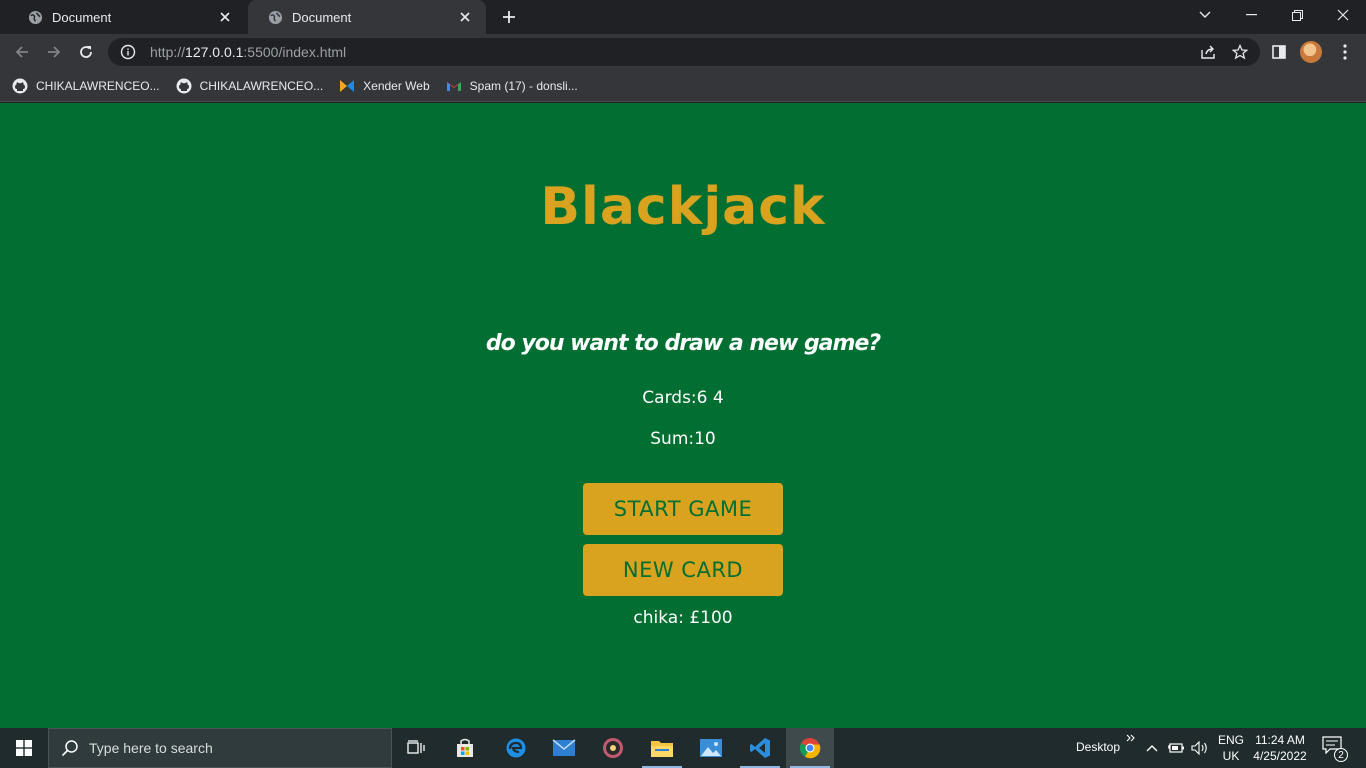  Describe the element at coordinates (1280, 740) in the screenshot. I see `clock-time: 11:24 AM` at that location.